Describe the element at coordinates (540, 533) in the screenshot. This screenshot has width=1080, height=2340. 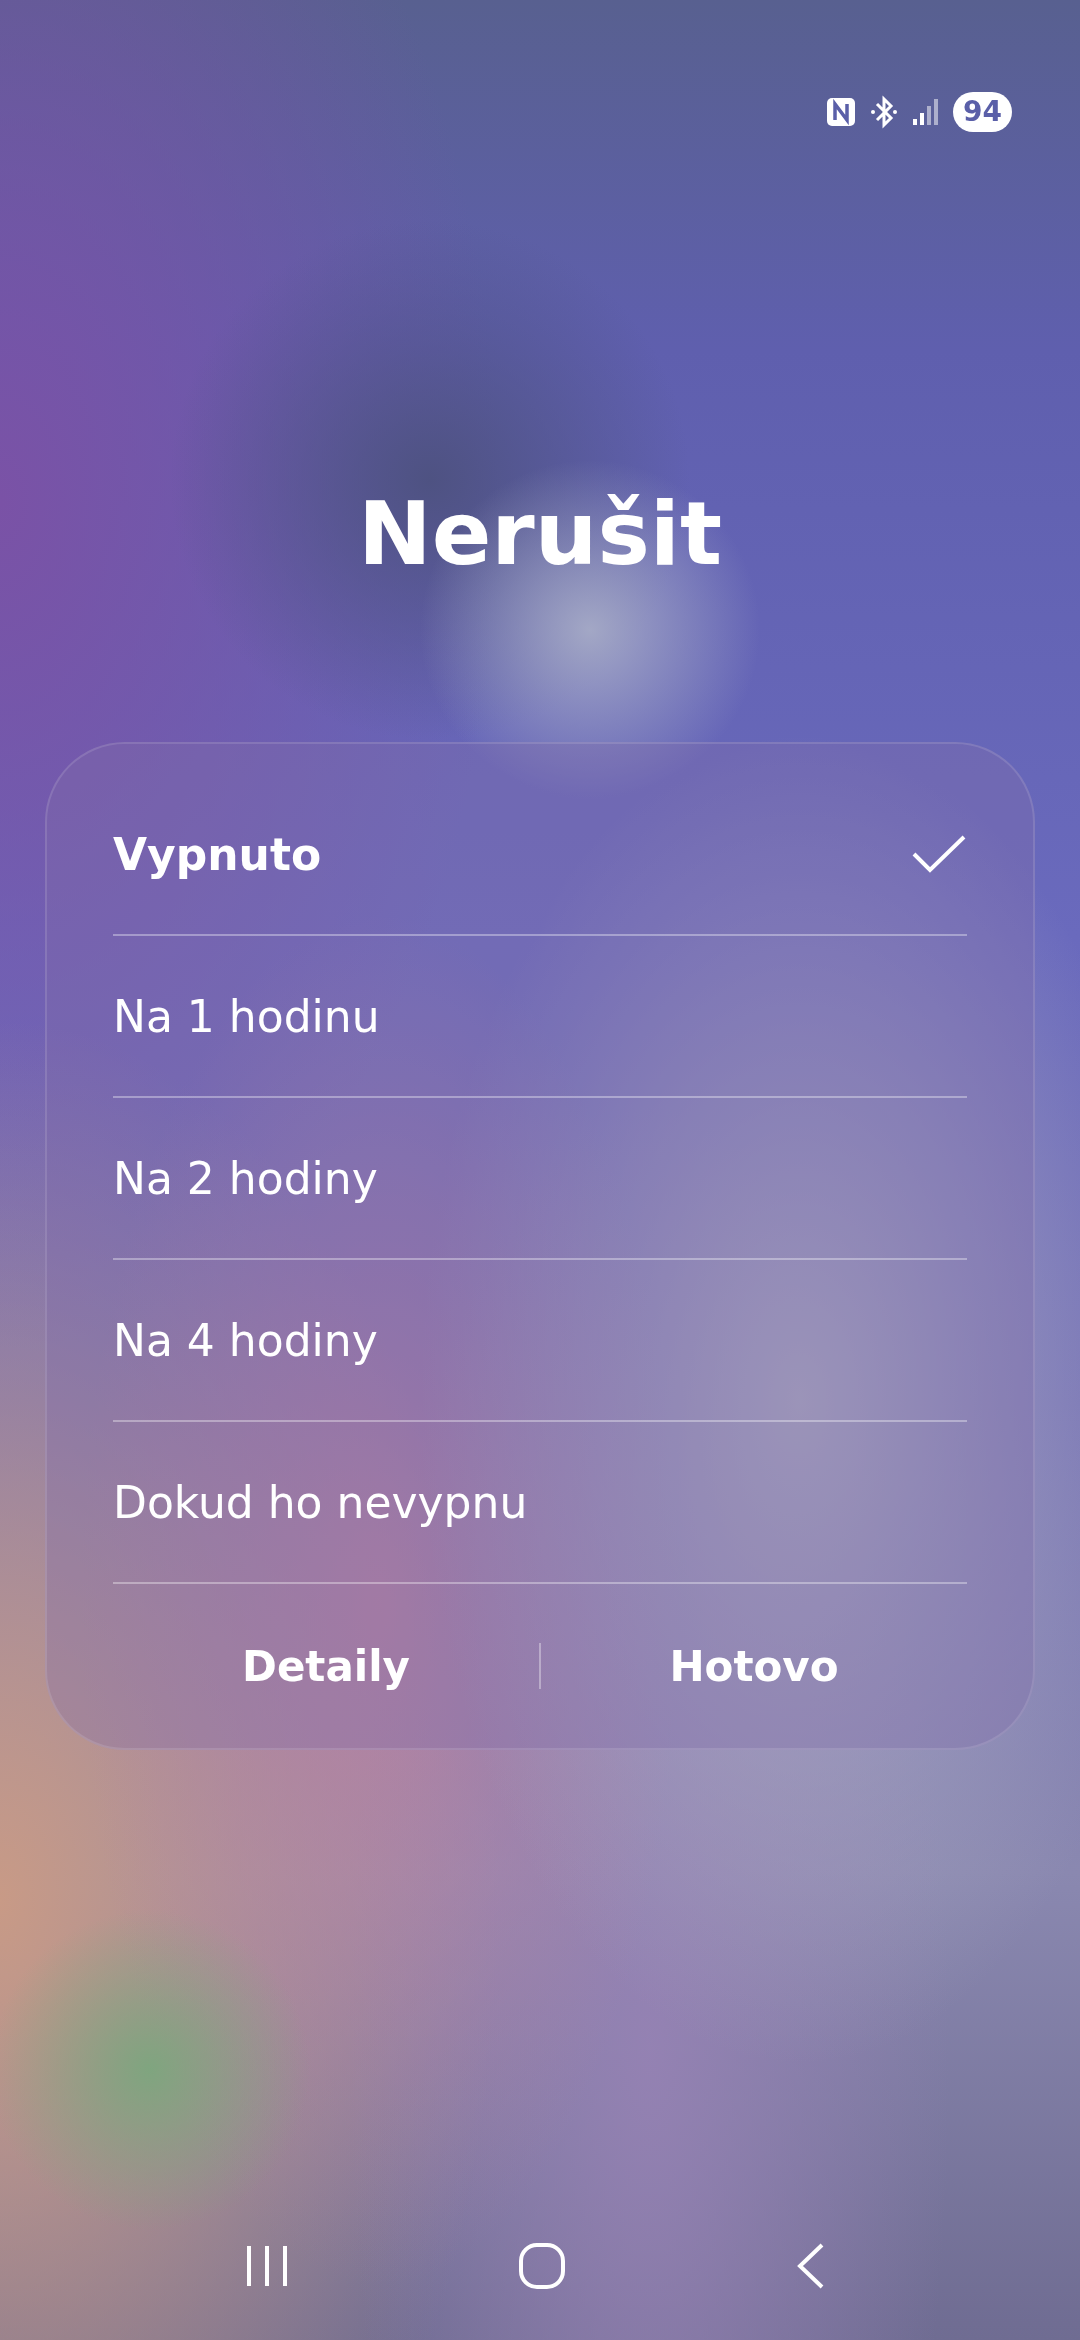
I see `dialog-title: Nerušit` at that location.